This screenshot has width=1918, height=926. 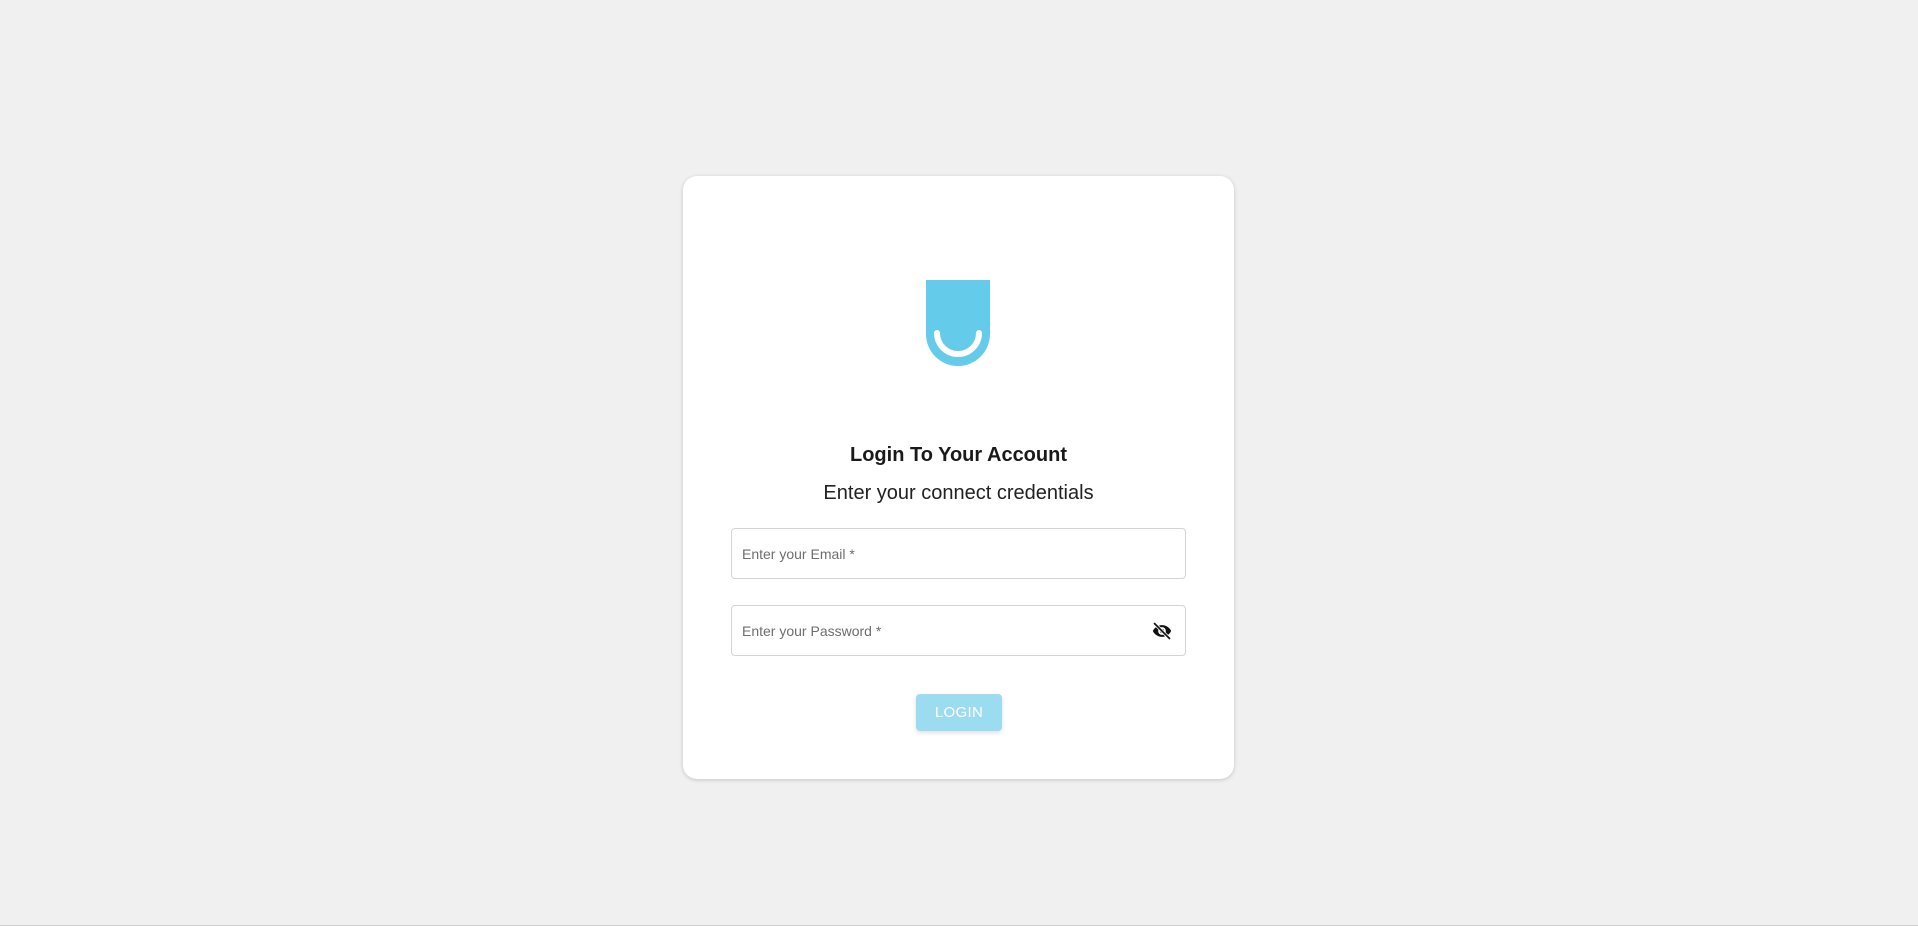 What do you see at coordinates (958, 455) in the screenshot?
I see `page-title: Login To Your Account` at bounding box center [958, 455].